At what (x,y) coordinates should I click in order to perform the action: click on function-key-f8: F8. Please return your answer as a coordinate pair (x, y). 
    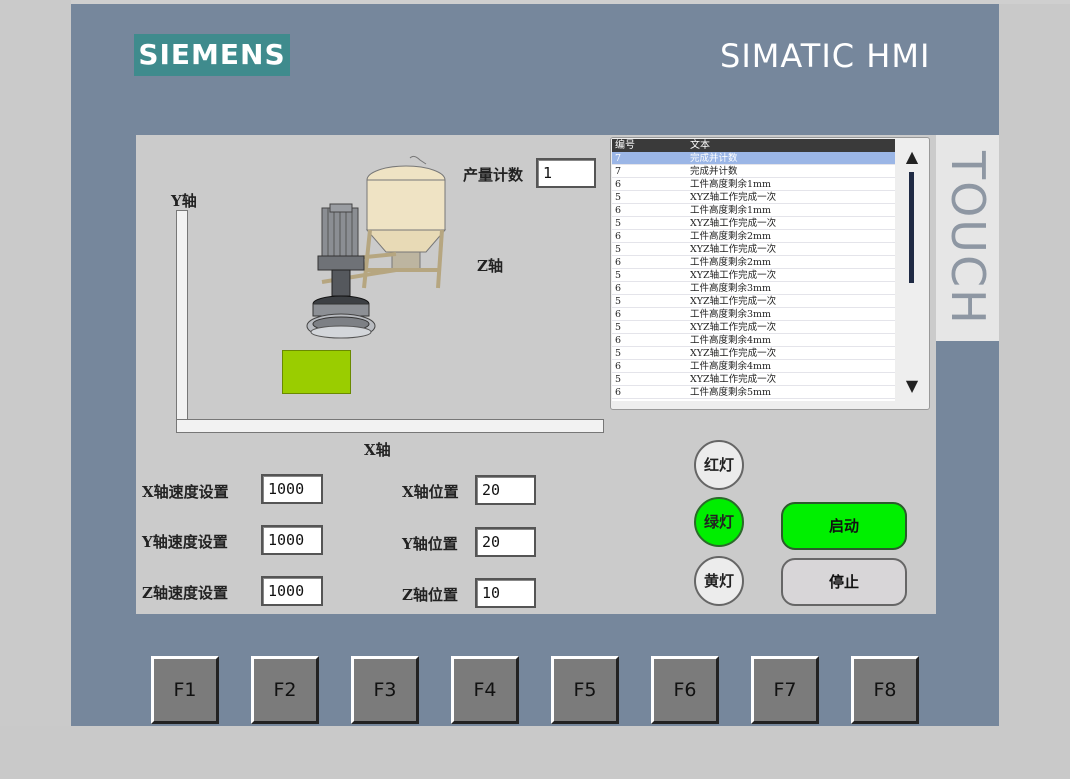
    Looking at the image, I should click on (885, 690).